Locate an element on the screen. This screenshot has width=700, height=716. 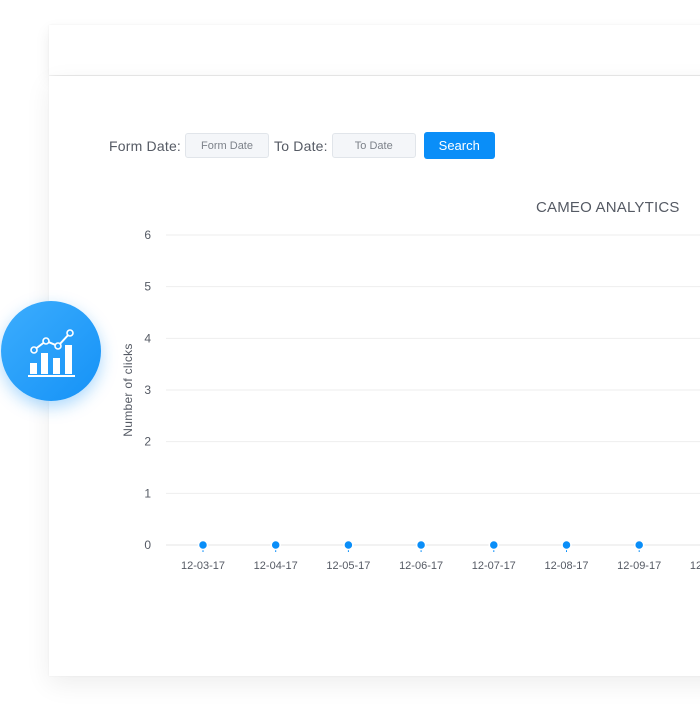
analytics-badge is located at coordinates (51, 351).